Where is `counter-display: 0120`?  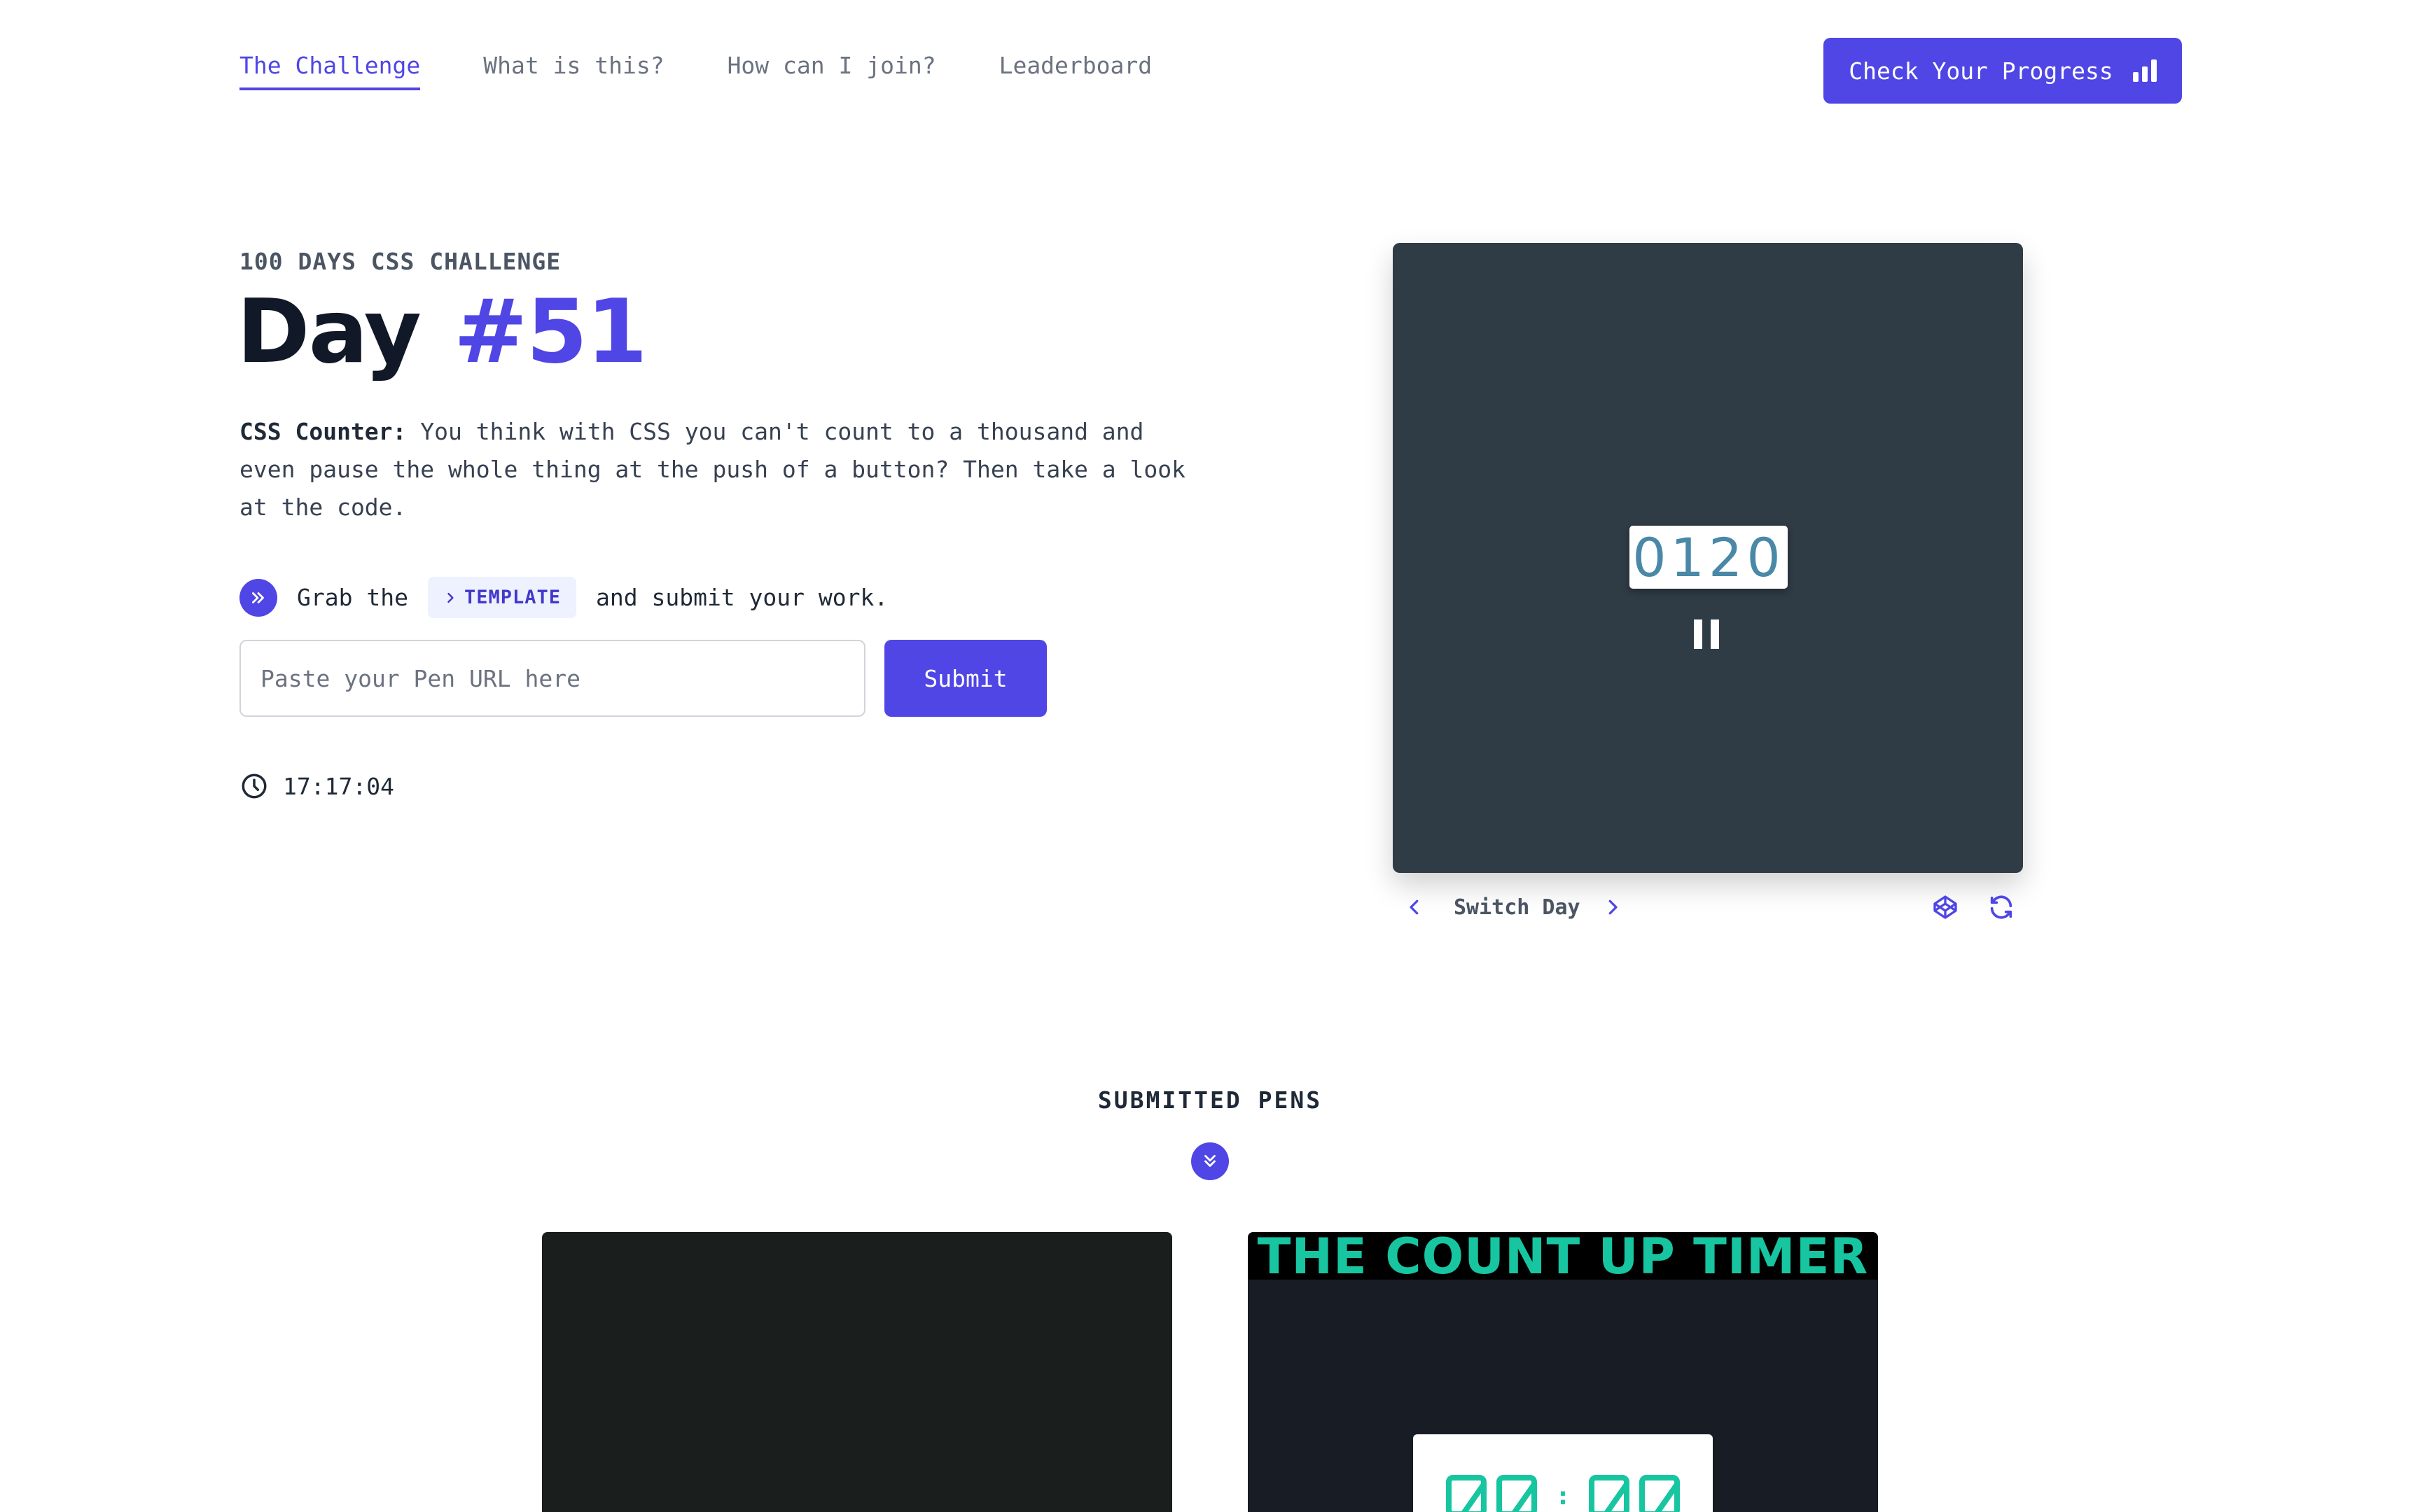
counter-display: 0120 is located at coordinates (1708, 557).